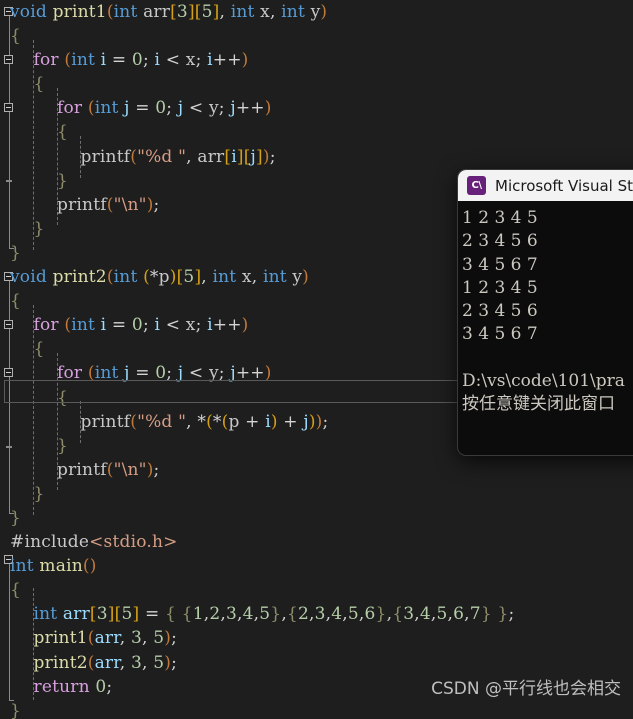  What do you see at coordinates (89, 542) in the screenshot?
I see `code-line-text: #include<stdio.h>` at bounding box center [89, 542].